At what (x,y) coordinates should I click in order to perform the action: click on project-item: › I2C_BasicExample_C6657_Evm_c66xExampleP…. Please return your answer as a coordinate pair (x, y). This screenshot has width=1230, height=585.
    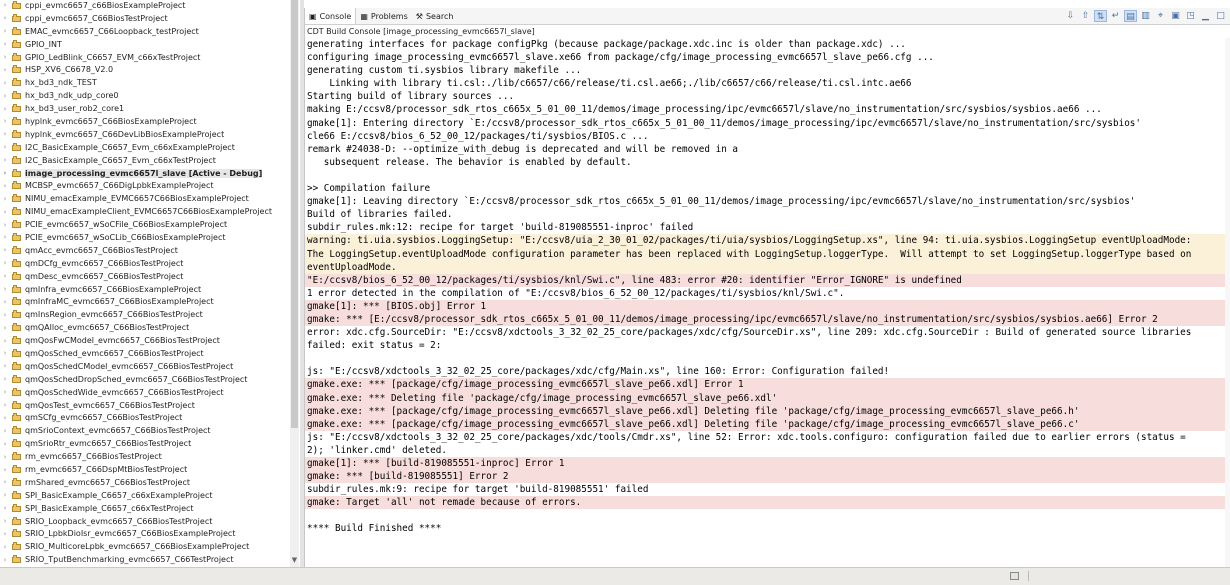
    Looking at the image, I should click on (145, 147).